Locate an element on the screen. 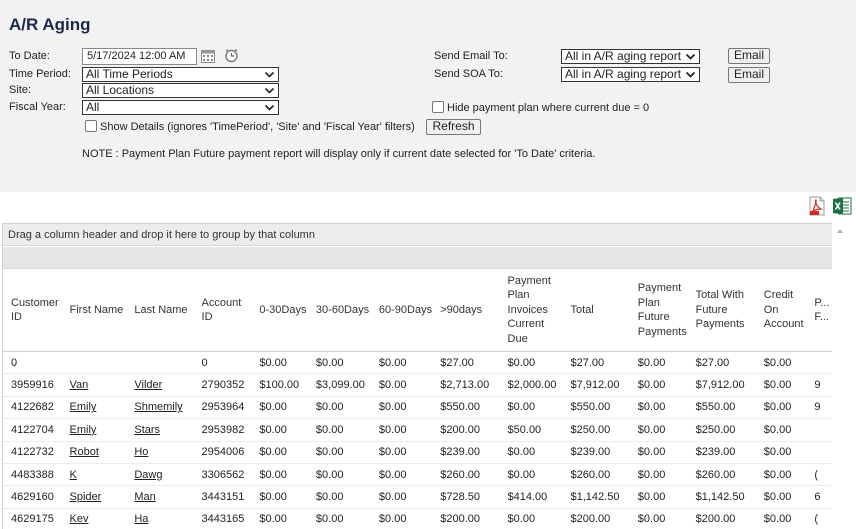 The height and width of the screenshot is (529, 856). send-email-button: Email is located at coordinates (749, 56).